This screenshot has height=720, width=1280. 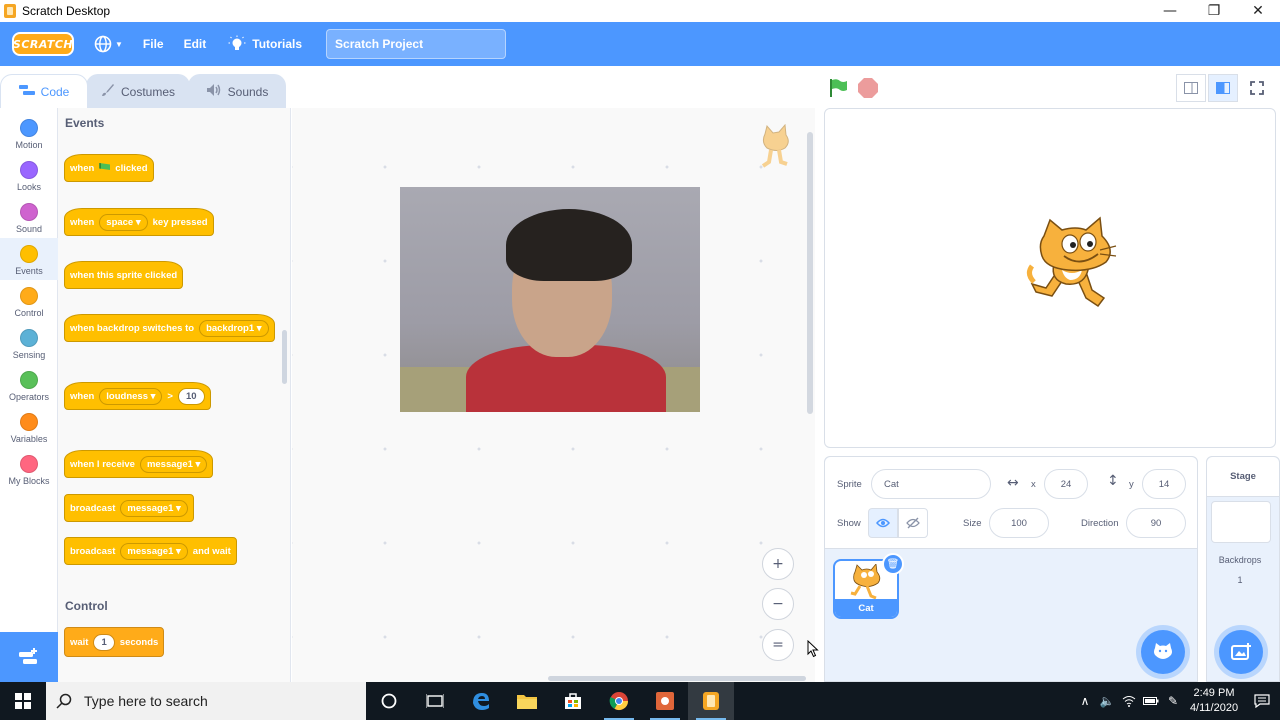 I want to click on broadcast-block: broadcast message1, so click(x=129, y=508).